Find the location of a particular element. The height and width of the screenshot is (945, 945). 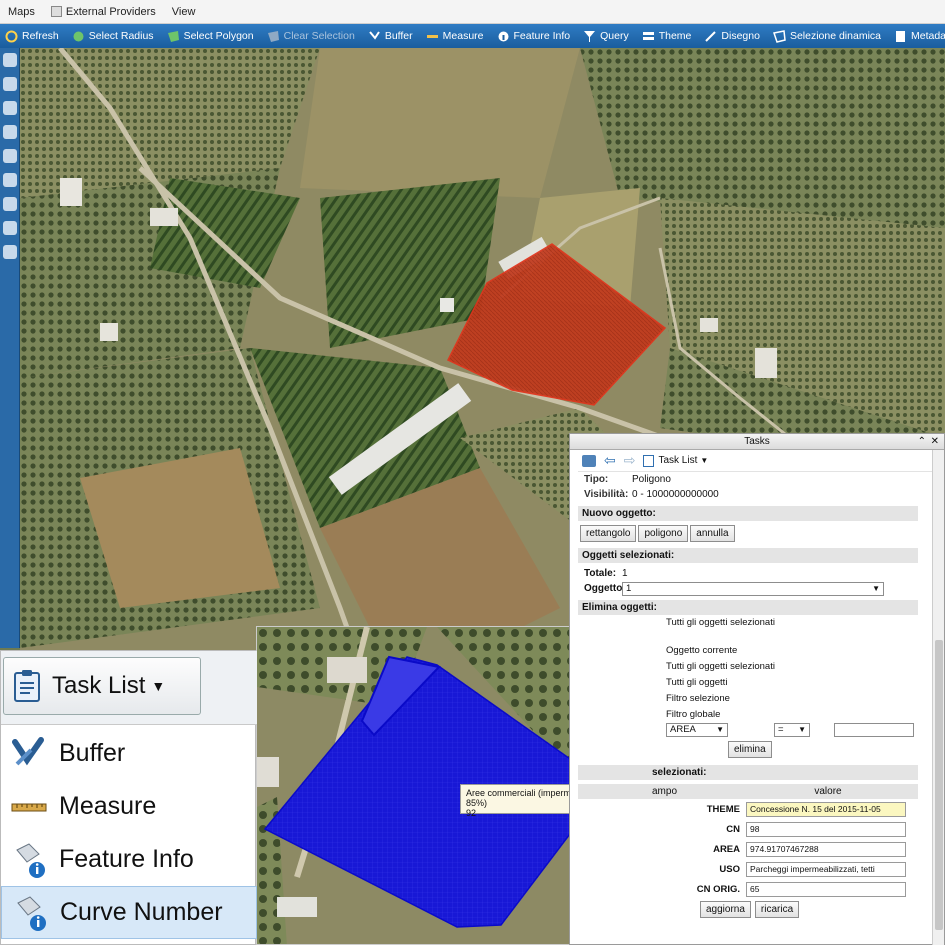

select-polygon-icon is located at coordinates (173, 36).